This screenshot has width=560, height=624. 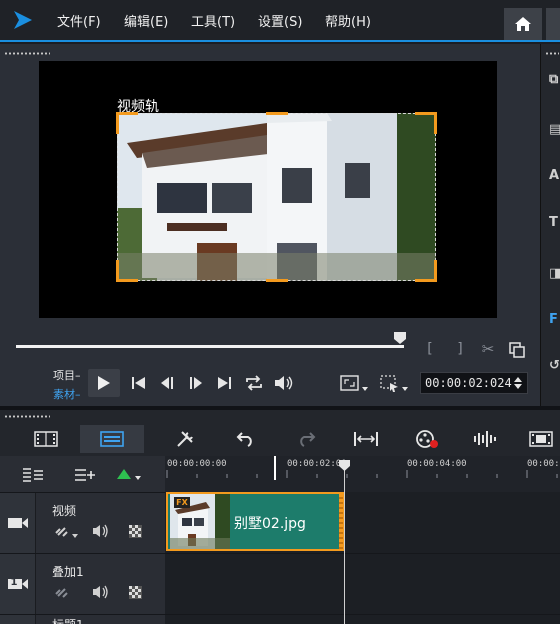 What do you see at coordinates (68, 620) in the screenshot?
I see `track-name-title: 标题1` at bounding box center [68, 620].